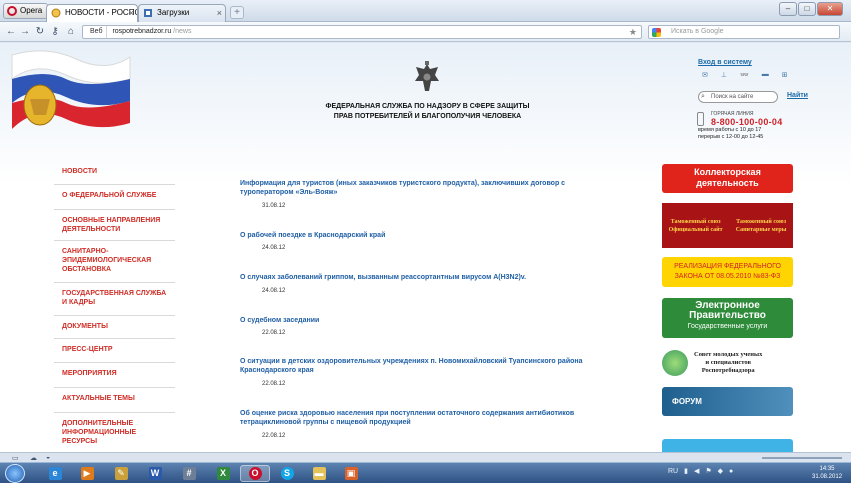  Describe the element at coordinates (728, 370) in the screenshot. I see `council-line3: Роспотребнадзора` at that location.